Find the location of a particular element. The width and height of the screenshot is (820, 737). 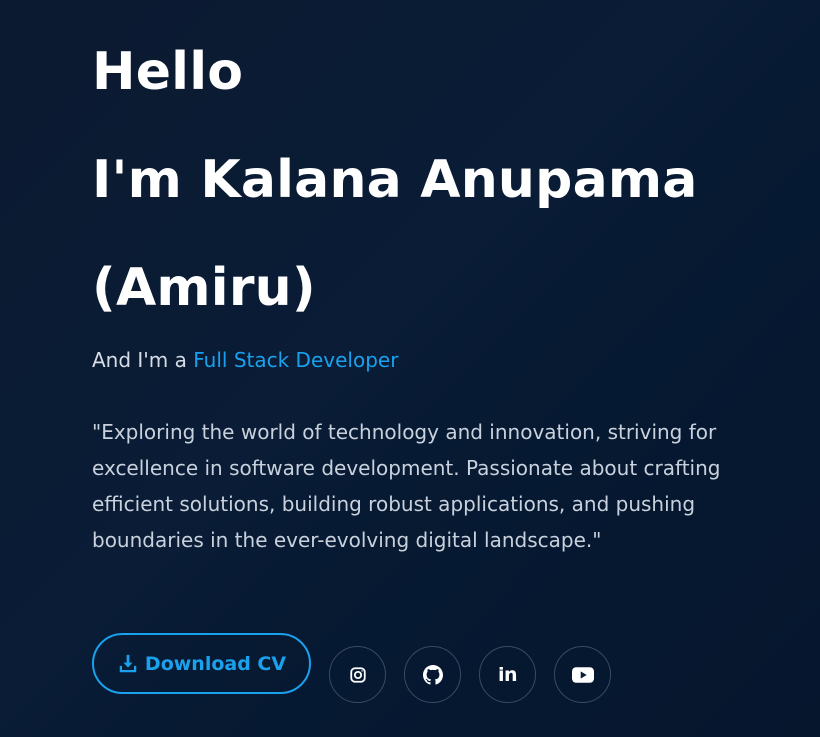

youtube-icon is located at coordinates (582, 674).